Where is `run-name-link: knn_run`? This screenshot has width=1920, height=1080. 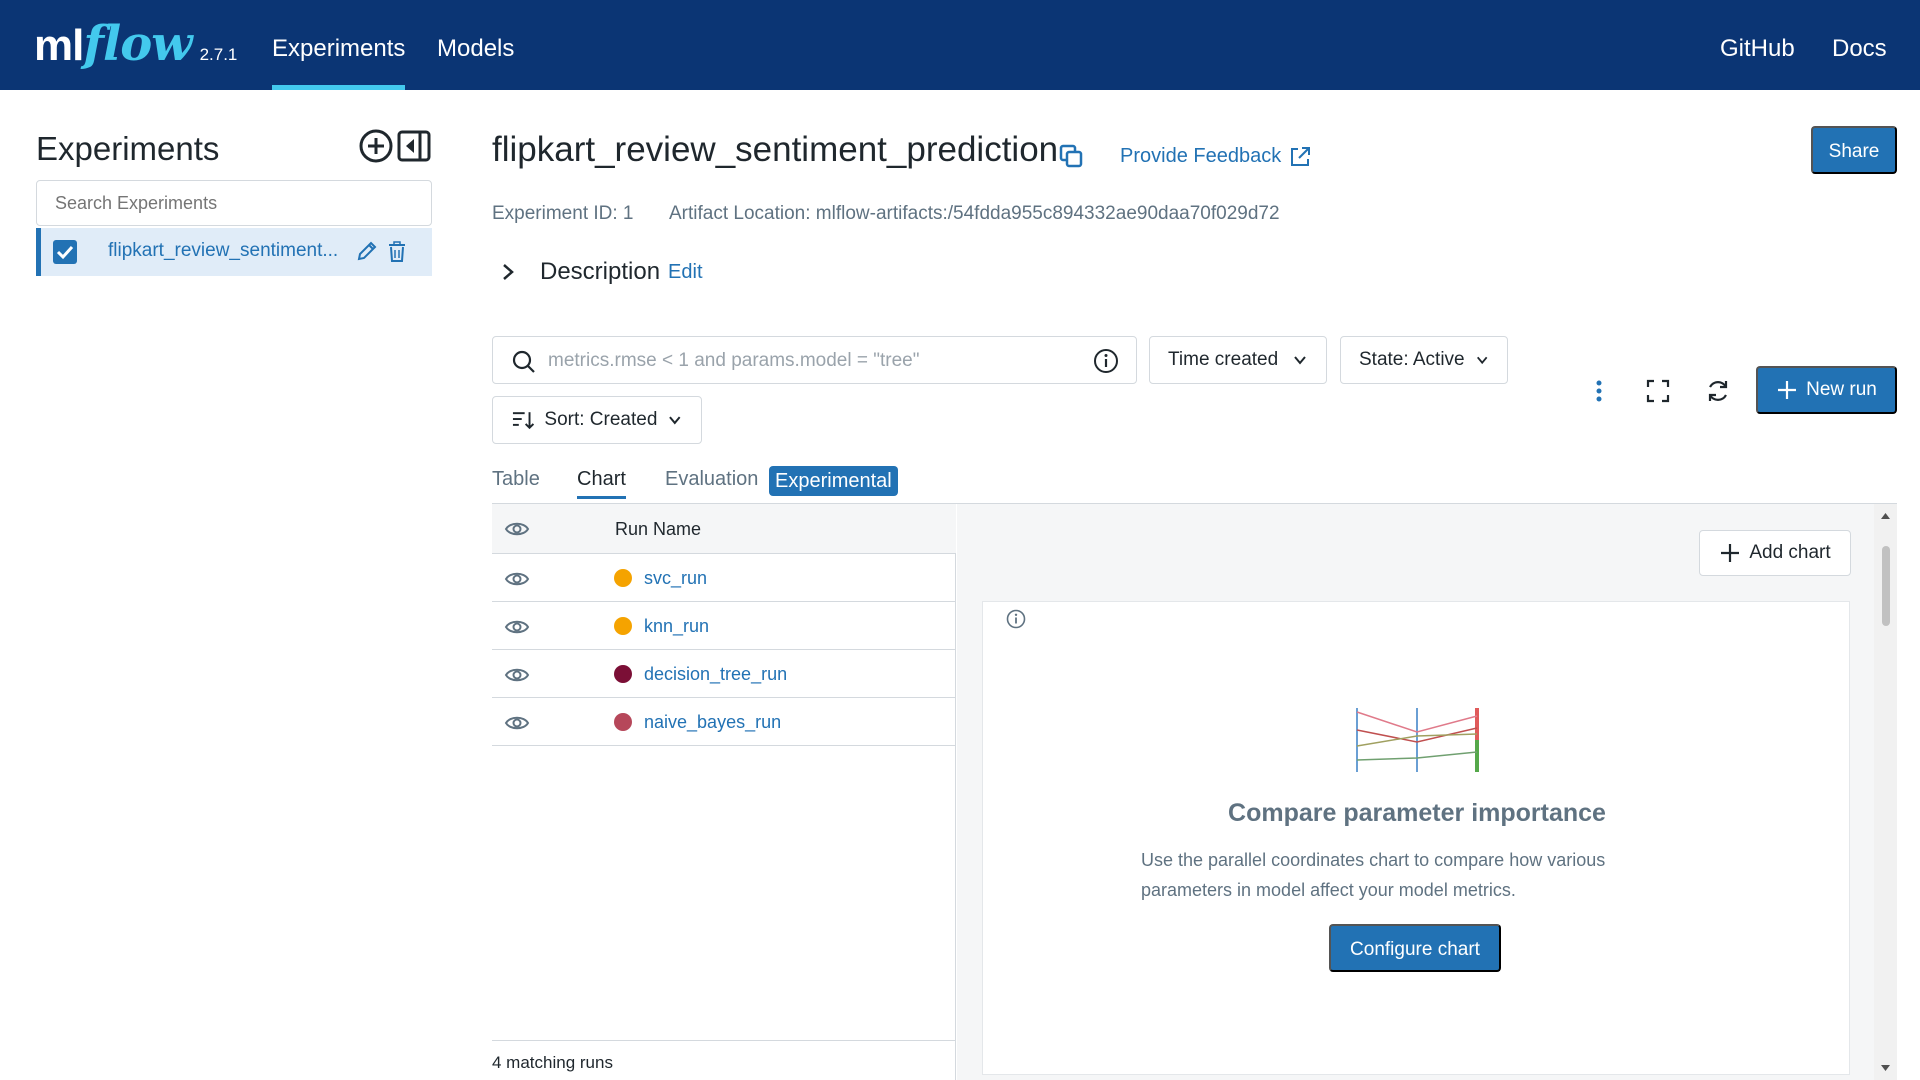
run-name-link: knn_run is located at coordinates (676, 626).